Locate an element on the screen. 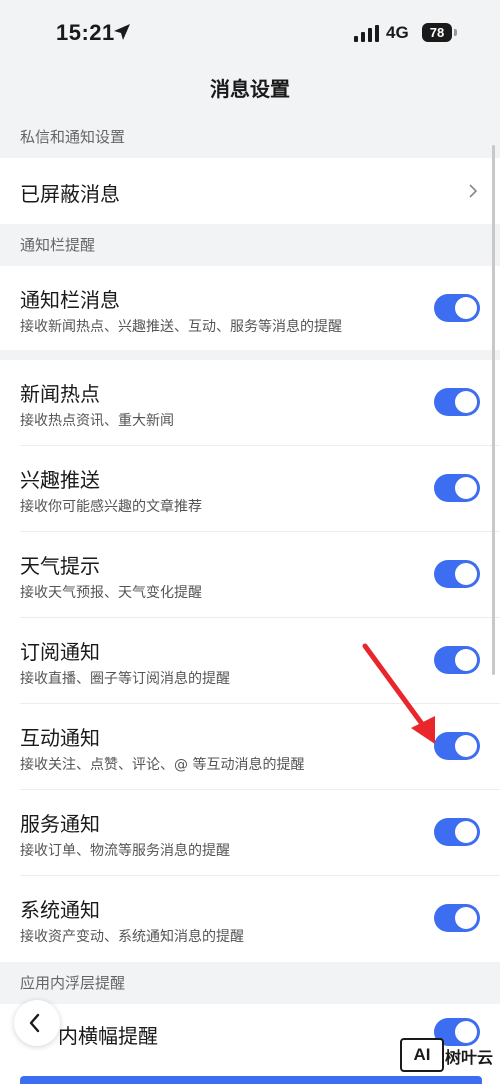  subscription-row: 订阅通知 接收直播、圈子等订阅消息的提醒 is located at coordinates (250, 661).